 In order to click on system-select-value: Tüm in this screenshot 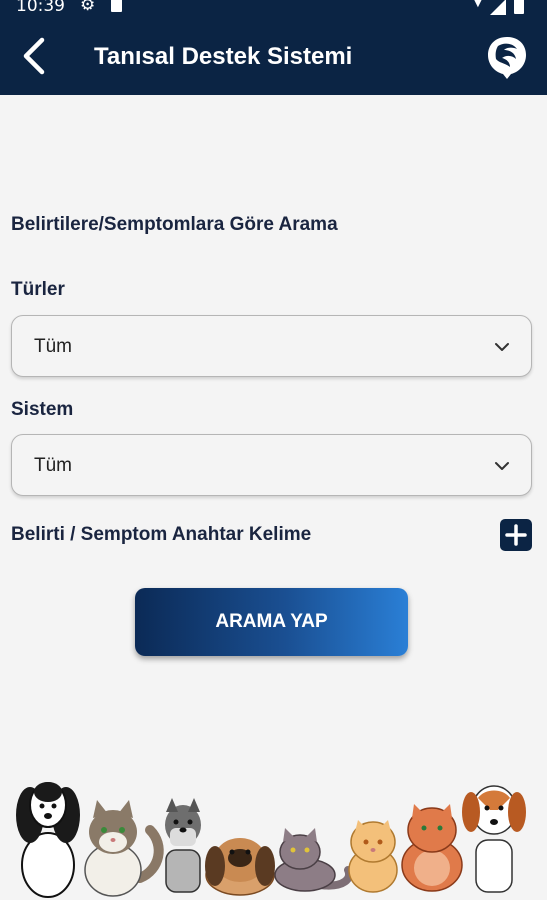, I will do `click(53, 465)`.